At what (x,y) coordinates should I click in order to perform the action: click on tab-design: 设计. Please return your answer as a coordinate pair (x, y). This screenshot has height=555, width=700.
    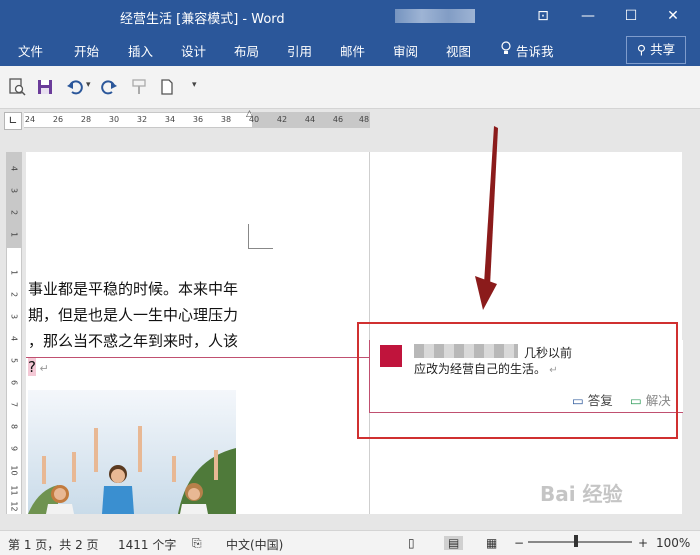
    Looking at the image, I should click on (193, 50).